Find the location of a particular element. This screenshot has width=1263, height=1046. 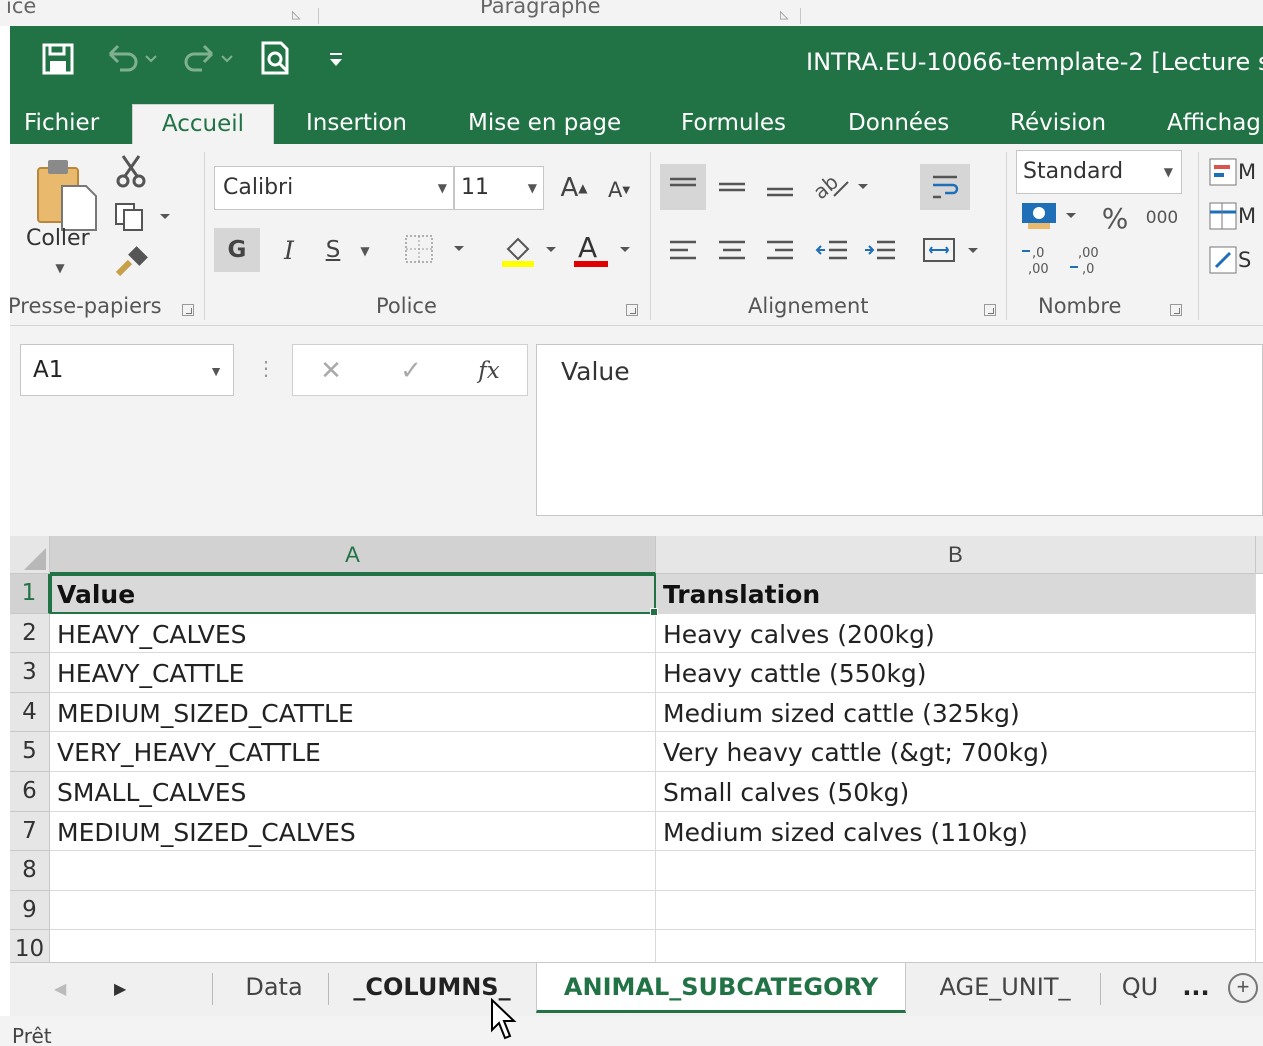

conditional-formatting-icon: M is located at coordinates (1235, 172).